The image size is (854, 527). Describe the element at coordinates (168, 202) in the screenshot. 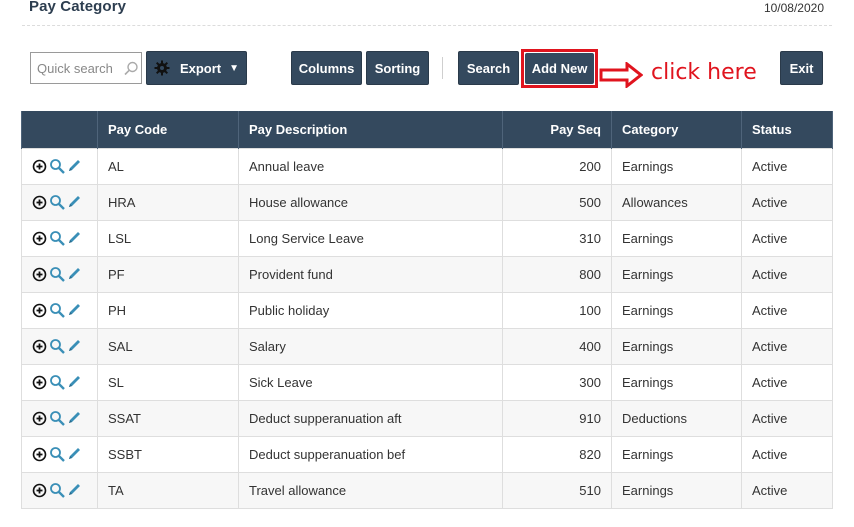

I see `pay-code-cell: HRA` at that location.